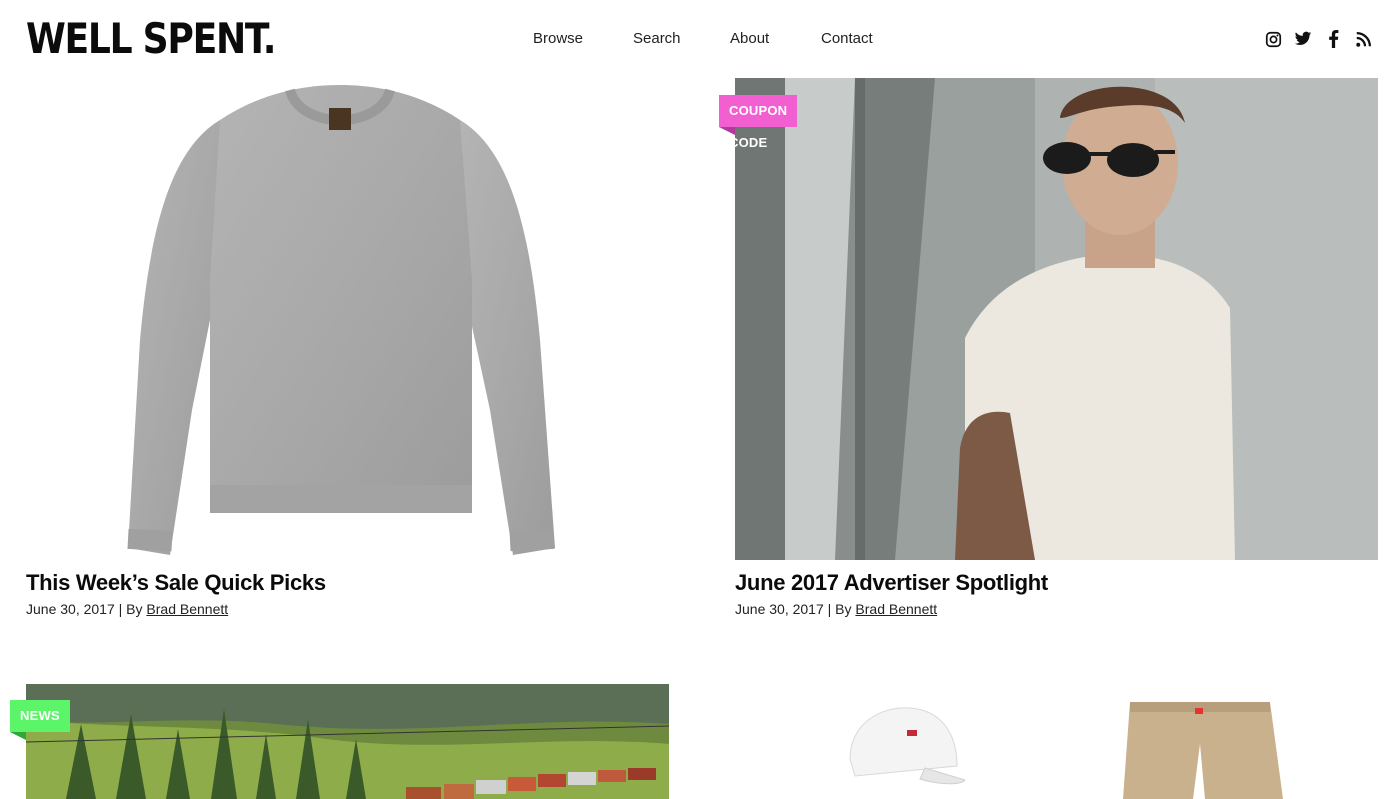 The height and width of the screenshot is (799, 1400). I want to click on instagram-icon, so click(1273, 39).